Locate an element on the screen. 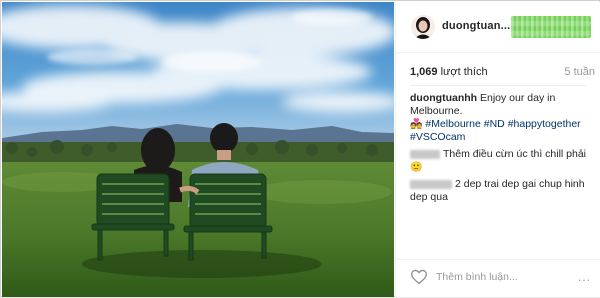  smile-emoji-icon: 🙂 is located at coordinates (416, 167).